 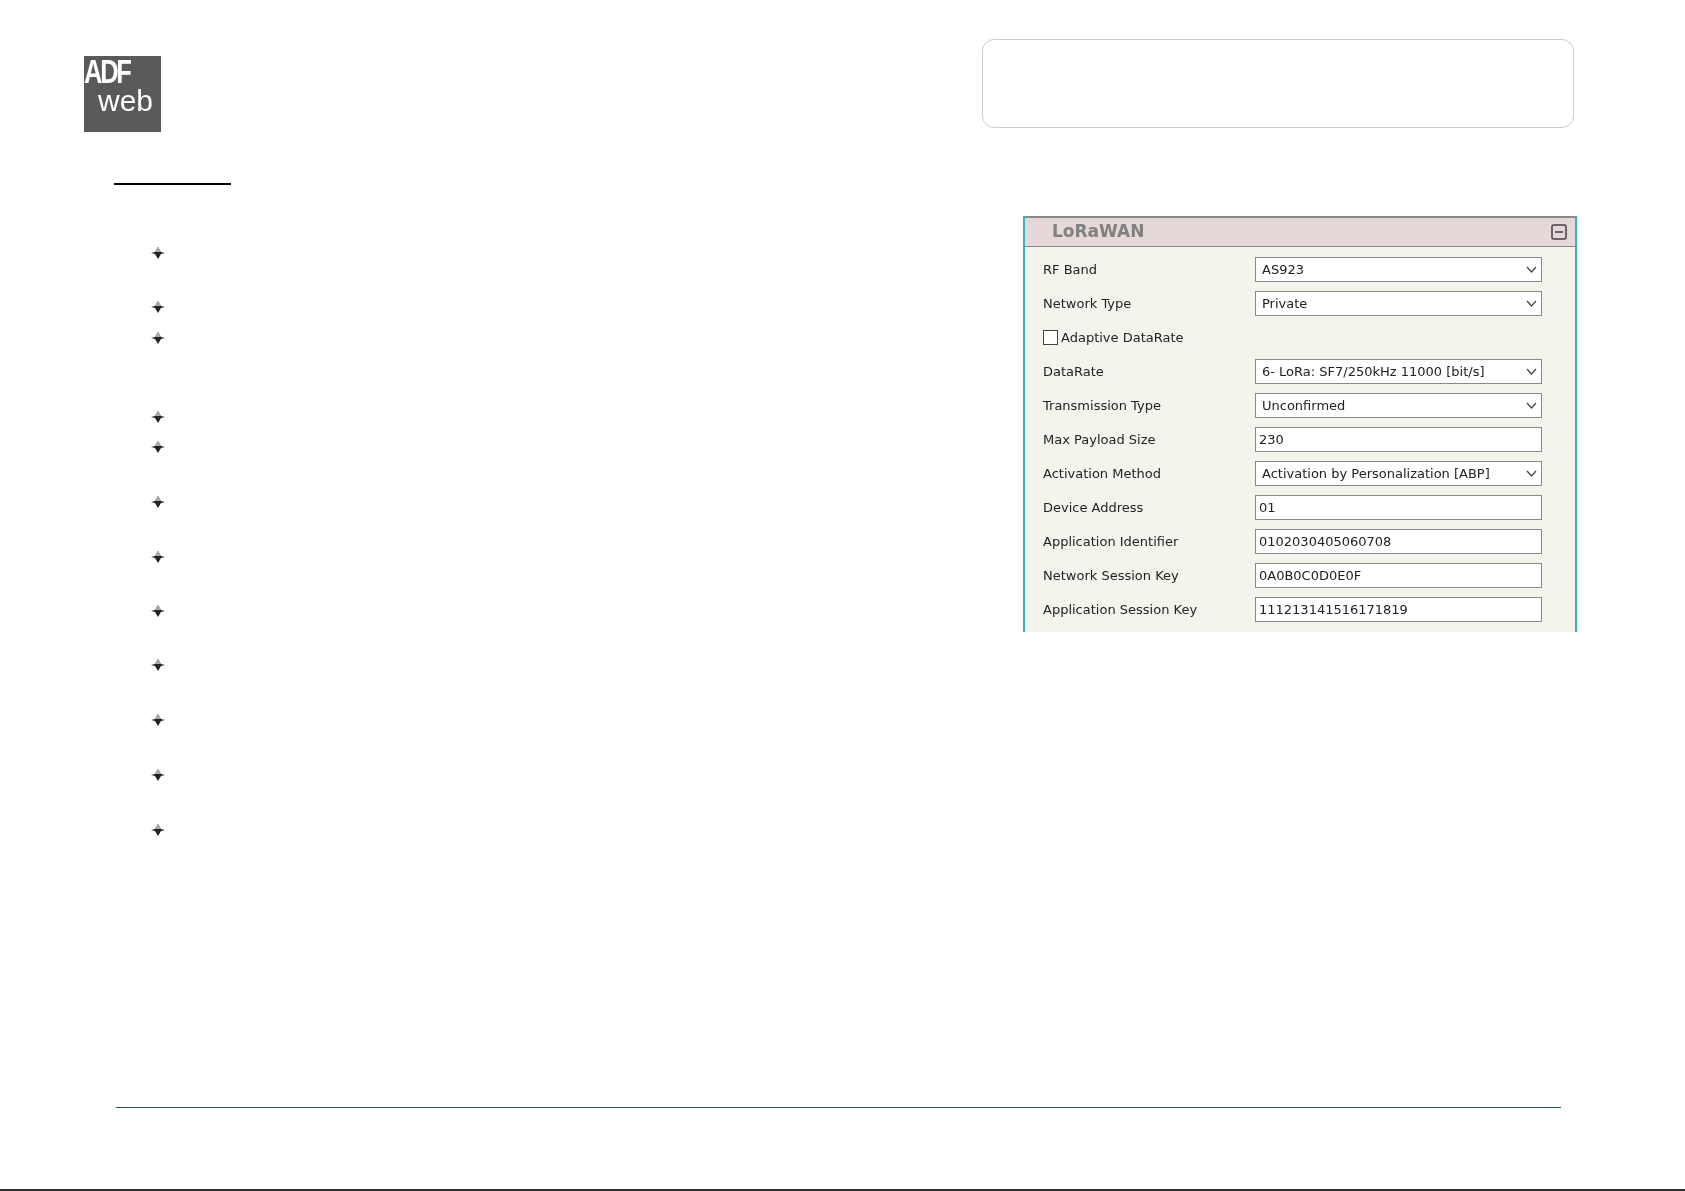 I want to click on logo-text: web, so click(x=126, y=101).